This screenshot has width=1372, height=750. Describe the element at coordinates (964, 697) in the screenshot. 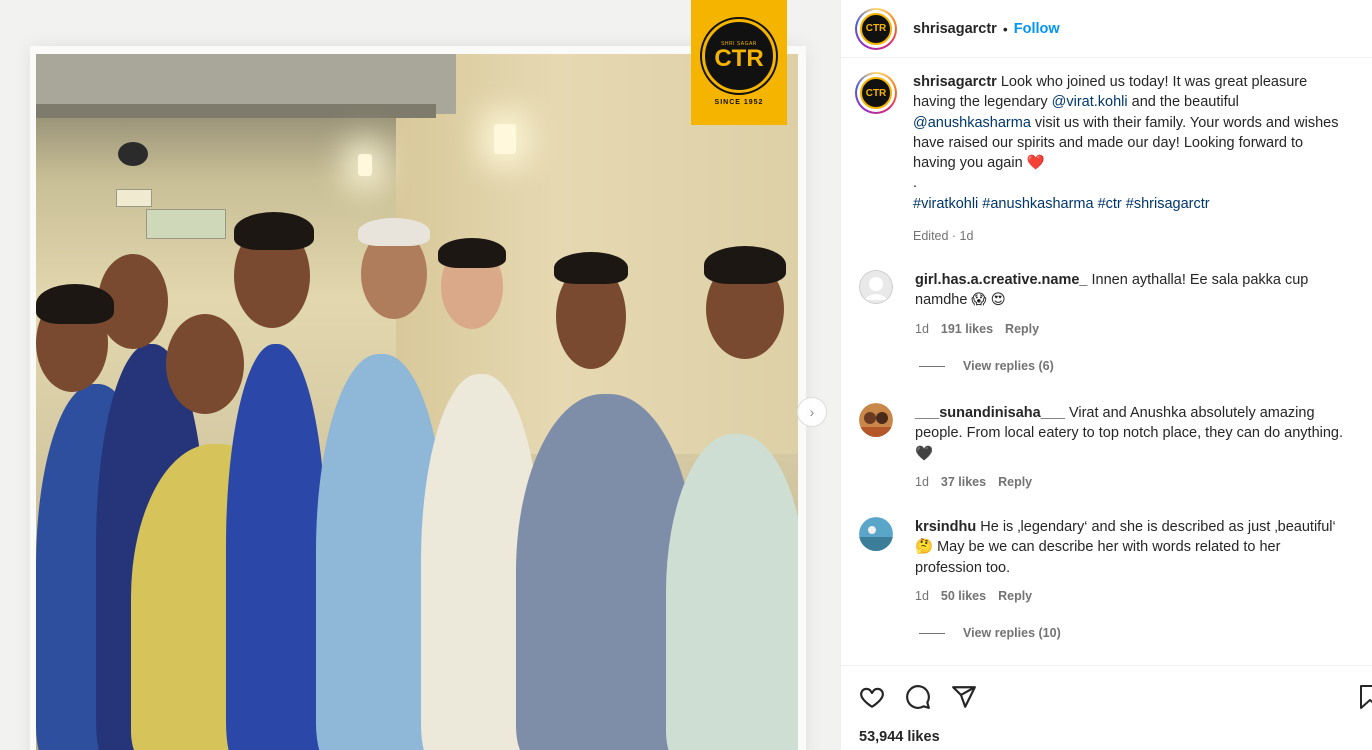

I see `share-icon` at that location.